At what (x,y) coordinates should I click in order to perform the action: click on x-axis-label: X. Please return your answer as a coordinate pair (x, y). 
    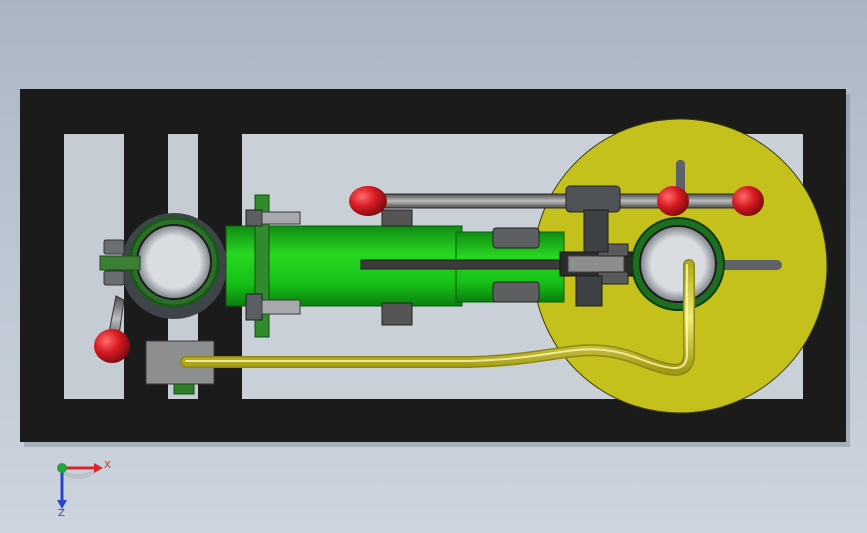
    Looking at the image, I should click on (107, 465).